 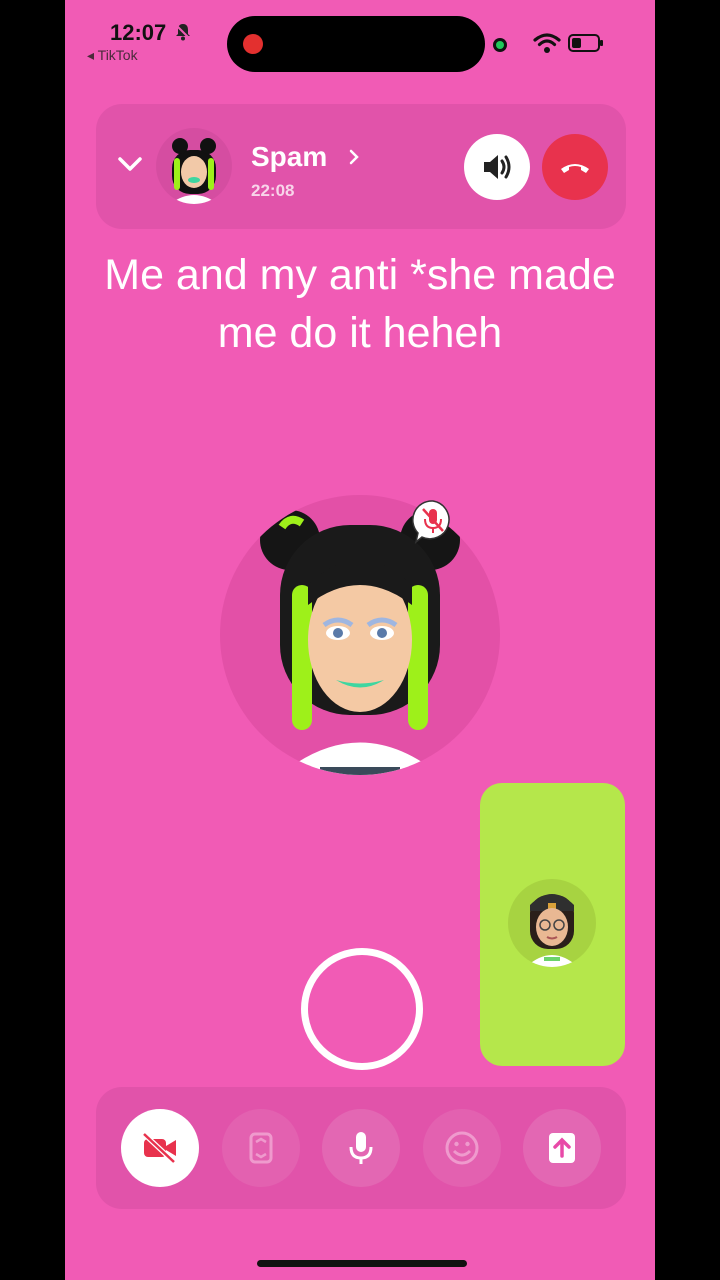 I want to click on speaker-button, so click(x=497, y=167).